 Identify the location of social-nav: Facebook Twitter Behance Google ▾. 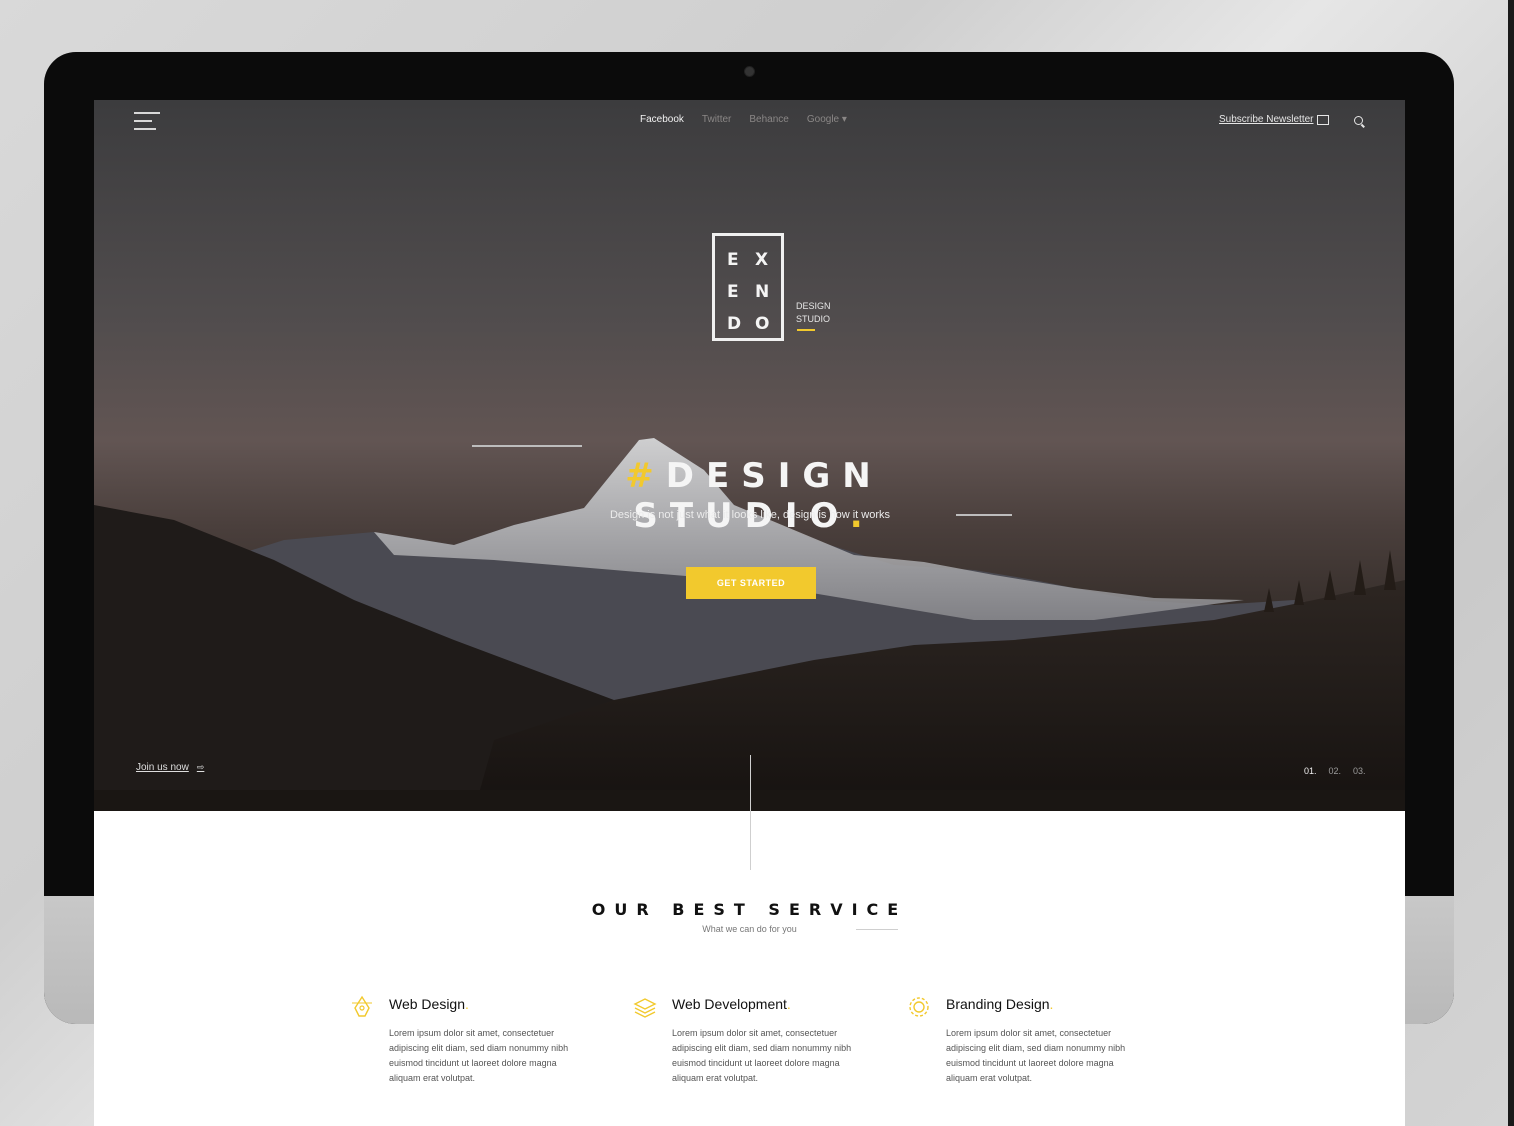
(743, 119).